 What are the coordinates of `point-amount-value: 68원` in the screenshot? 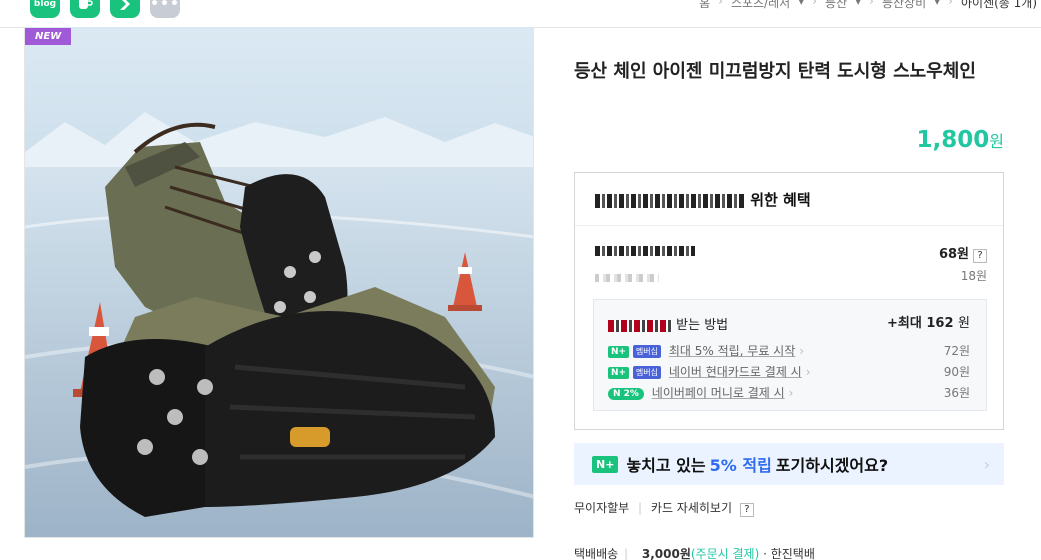 It's located at (953, 254).